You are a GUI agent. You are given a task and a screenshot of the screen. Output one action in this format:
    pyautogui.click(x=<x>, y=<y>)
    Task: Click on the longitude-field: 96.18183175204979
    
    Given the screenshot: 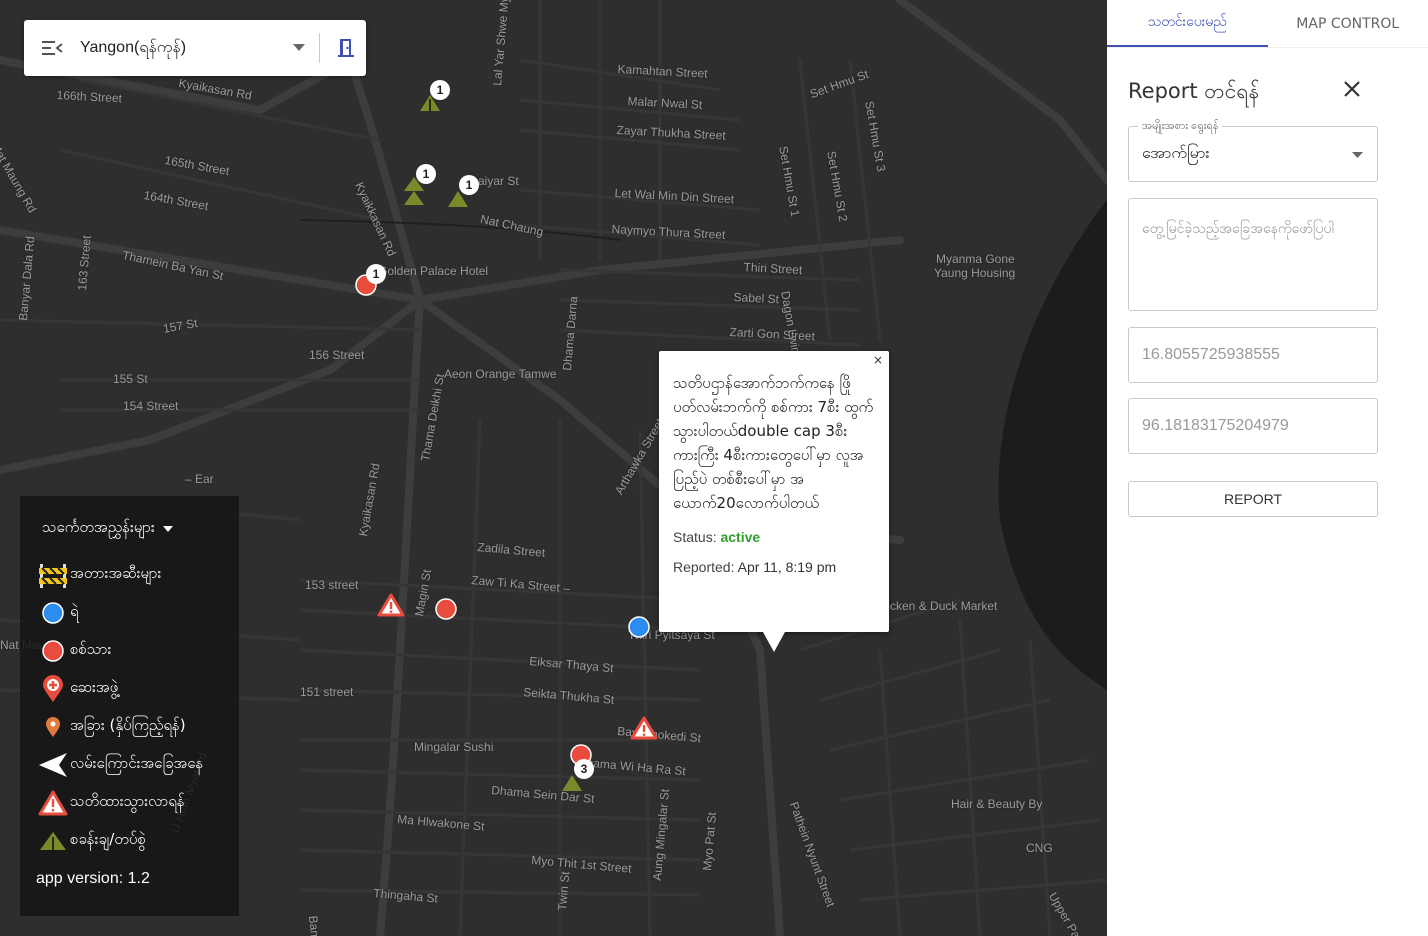 What is the action you would take?
    pyautogui.click(x=1253, y=426)
    